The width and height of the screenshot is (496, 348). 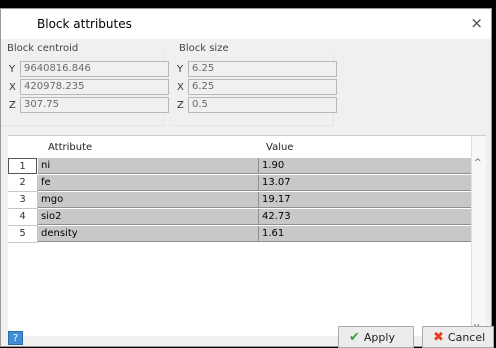 I want to click on centroid-x-row: X 420978.235, so click(x=89, y=87).